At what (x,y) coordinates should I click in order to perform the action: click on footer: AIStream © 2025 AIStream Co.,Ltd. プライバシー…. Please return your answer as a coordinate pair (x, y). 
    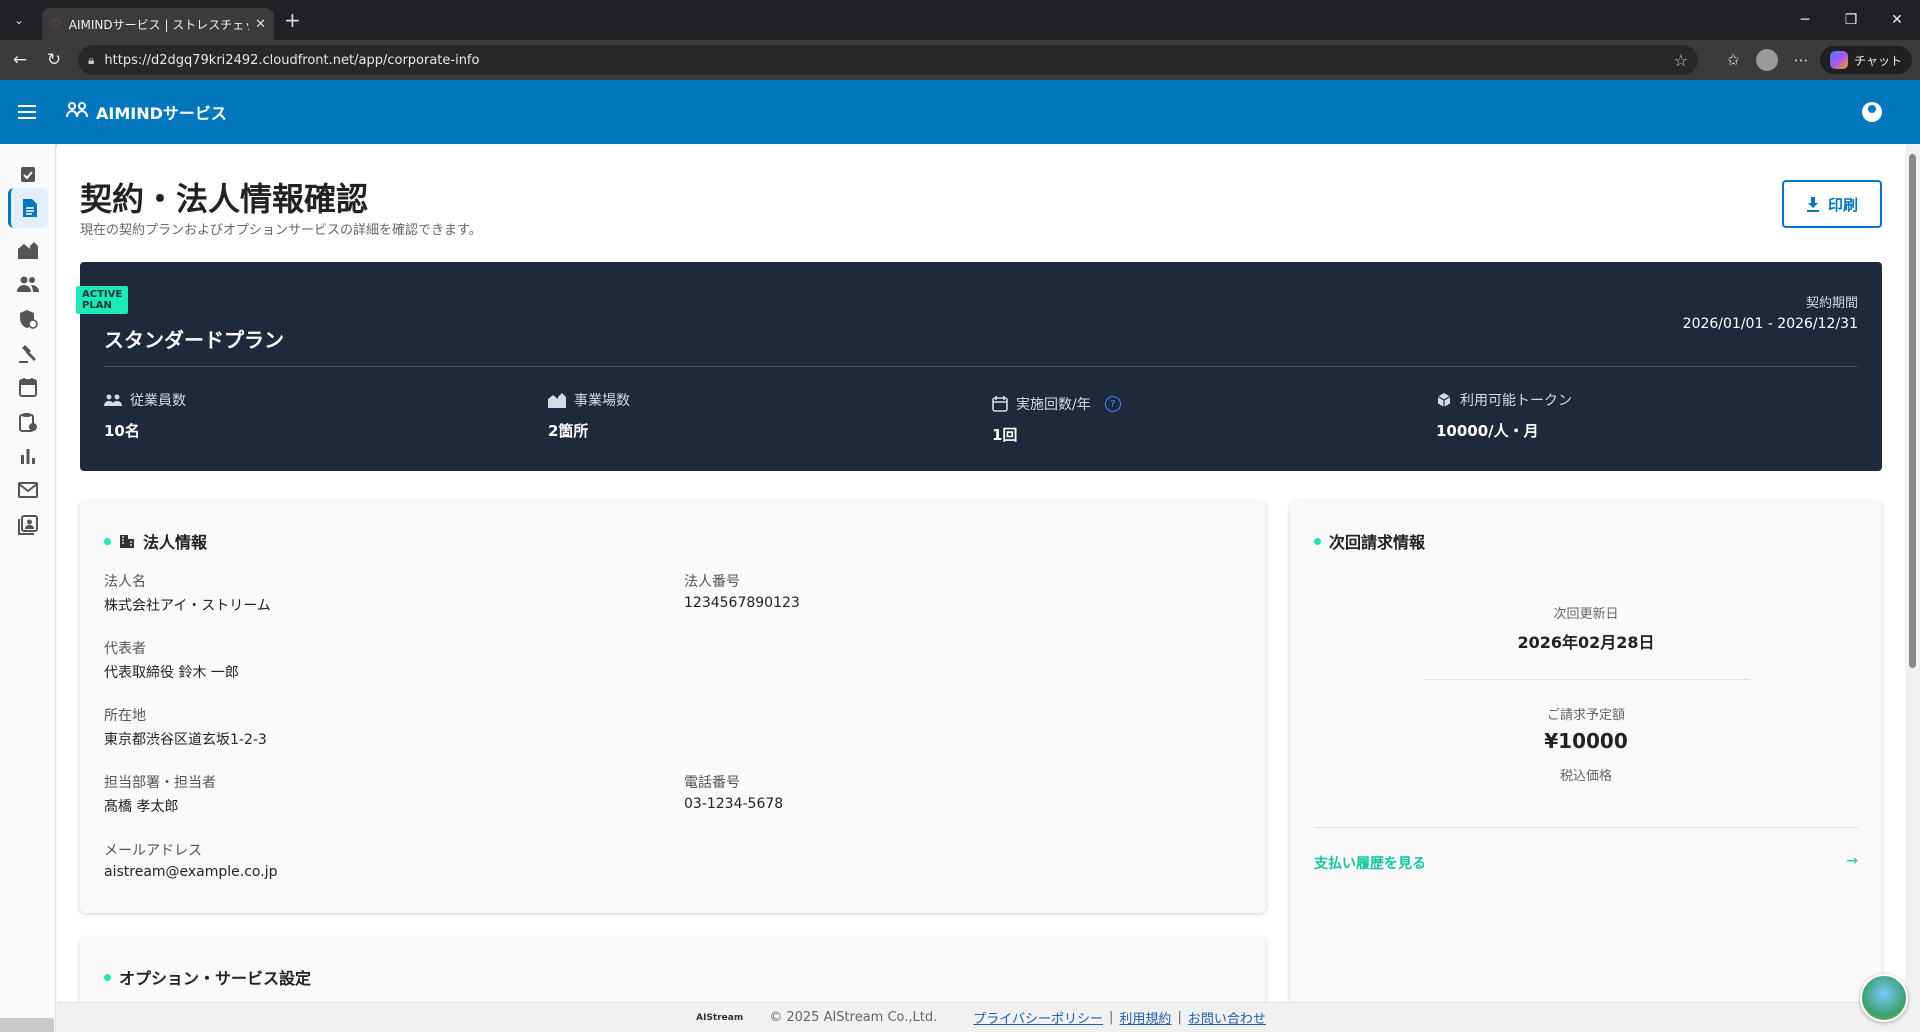
    Looking at the image, I should click on (981, 1017).